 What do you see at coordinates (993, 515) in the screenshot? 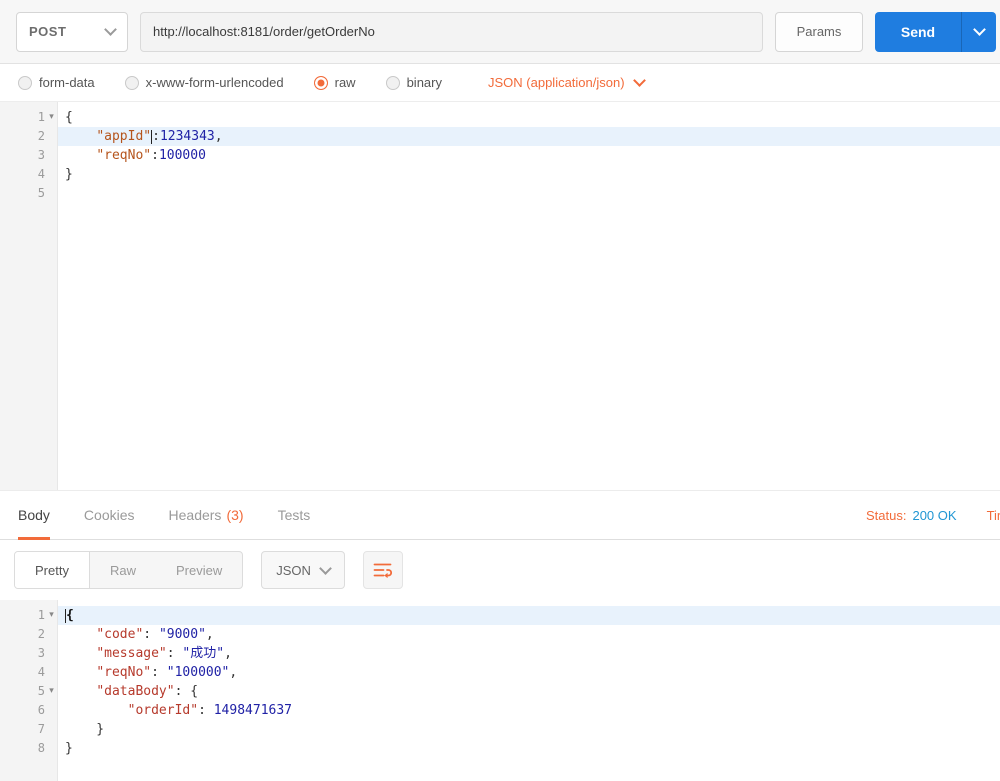
I see `time-label: Time:` at bounding box center [993, 515].